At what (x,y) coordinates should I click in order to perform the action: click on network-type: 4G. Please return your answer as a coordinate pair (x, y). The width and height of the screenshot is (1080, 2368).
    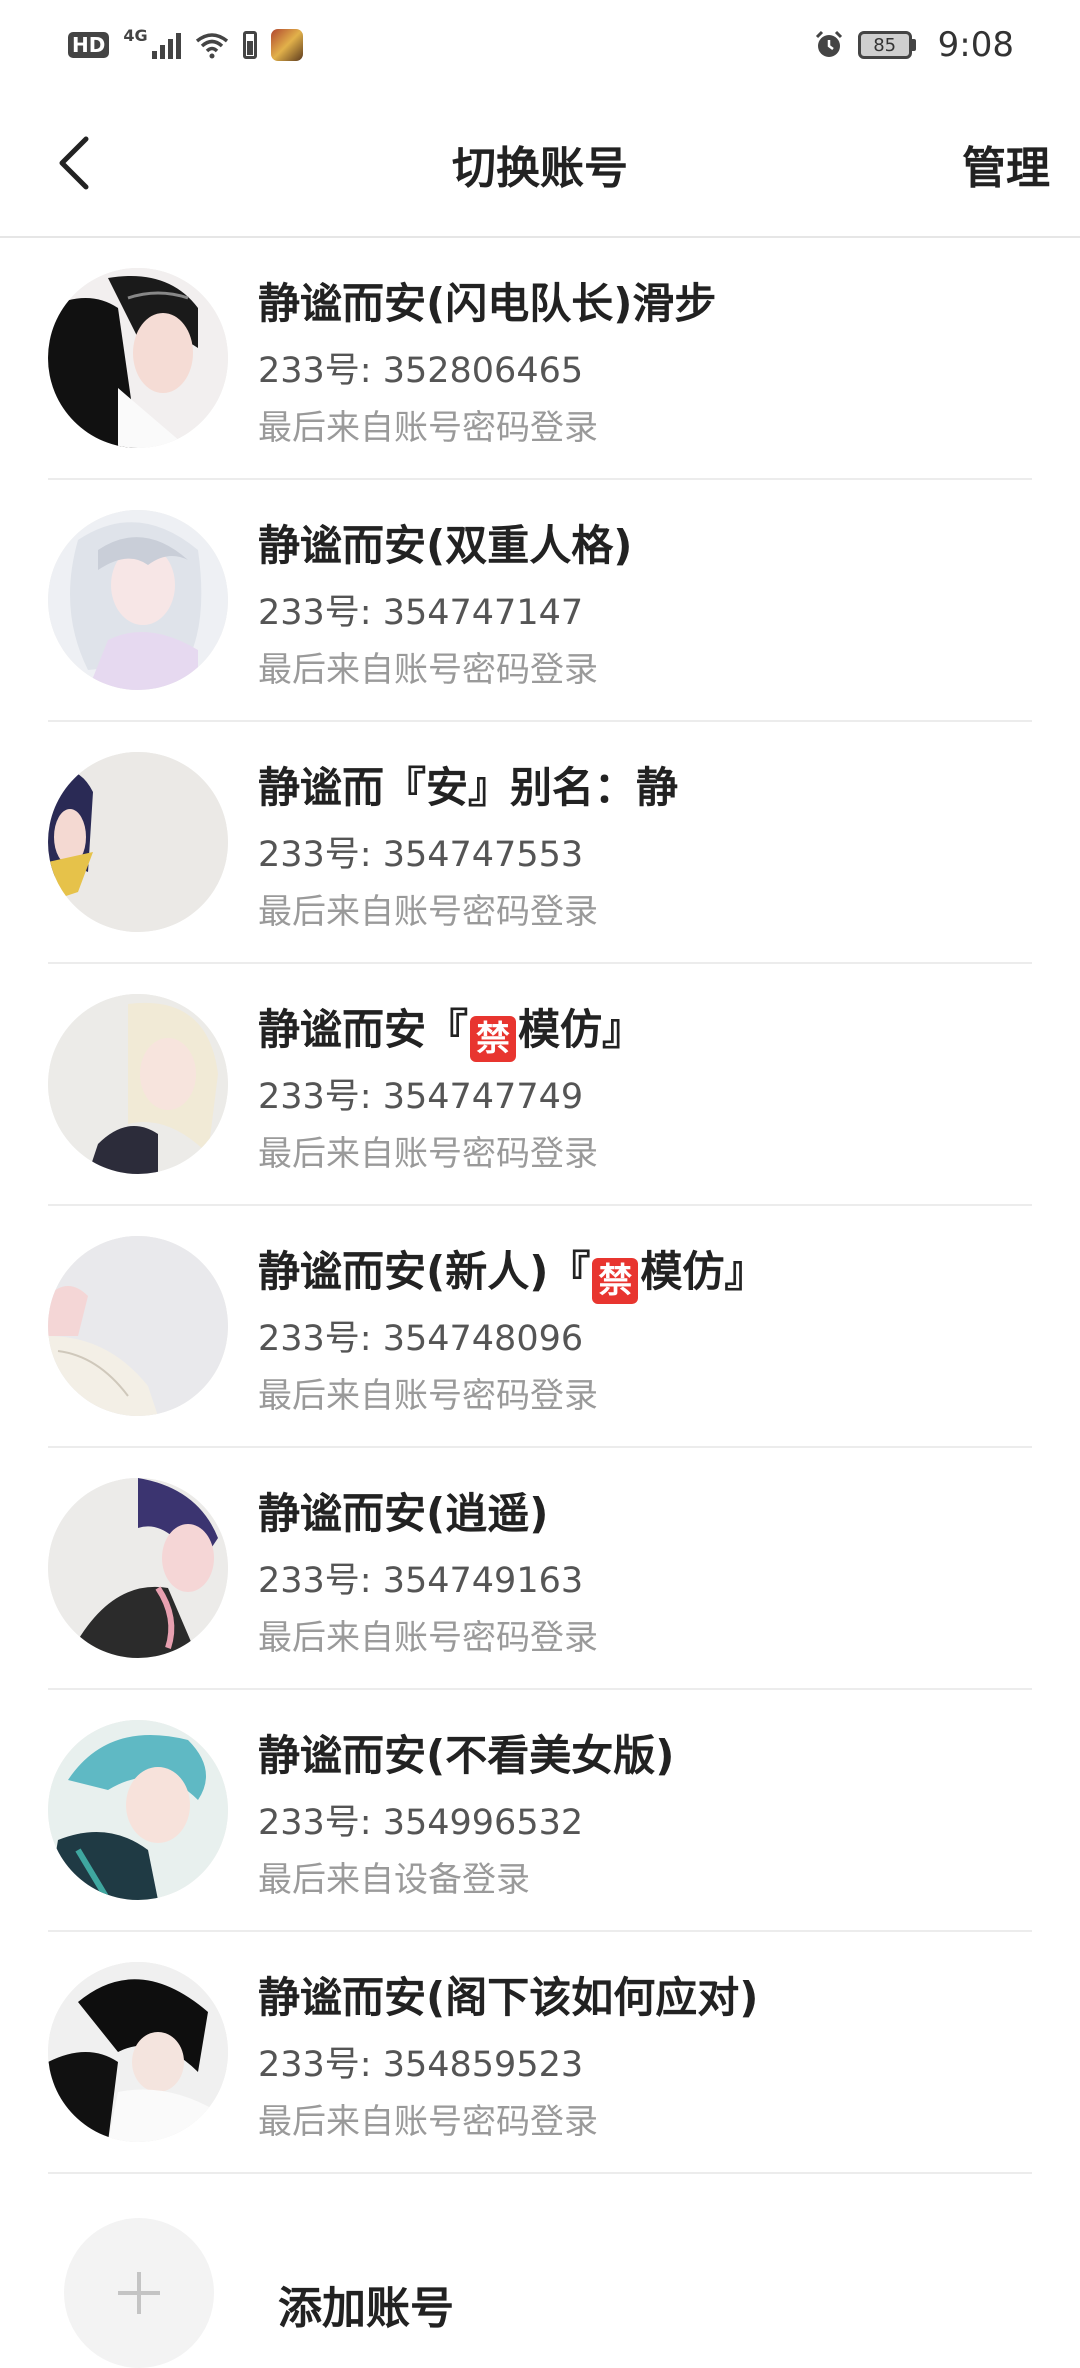
    Looking at the image, I should click on (135, 35).